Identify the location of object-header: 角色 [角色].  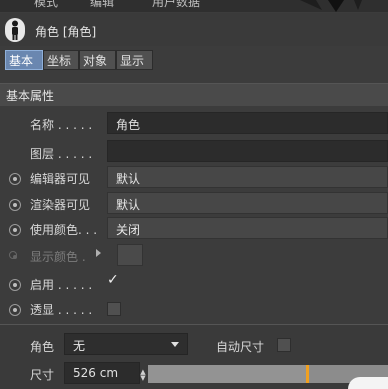
(194, 29).